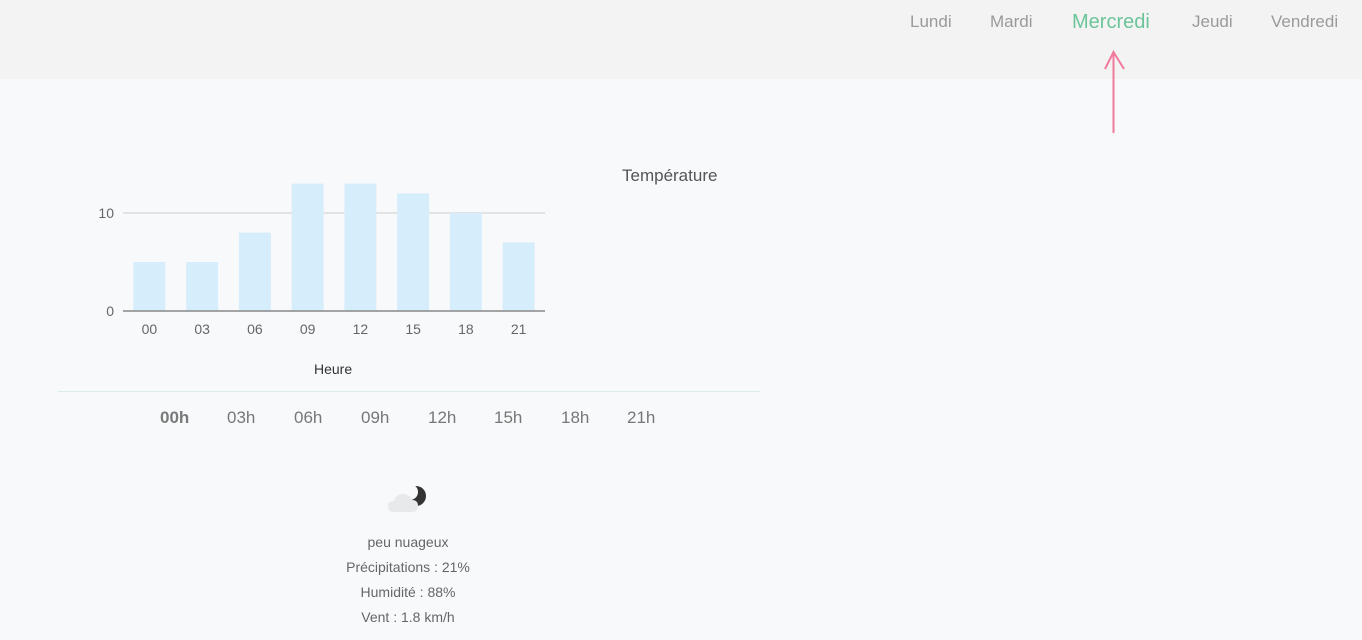  I want to click on day-tab-mercredi: Mercredi, so click(1111, 22).